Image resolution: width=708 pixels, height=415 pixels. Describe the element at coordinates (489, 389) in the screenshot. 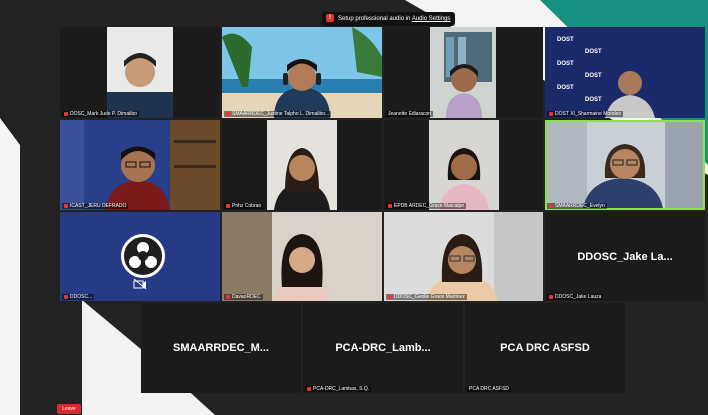

I see `participant-name: PCA DRC ASFSD` at that location.